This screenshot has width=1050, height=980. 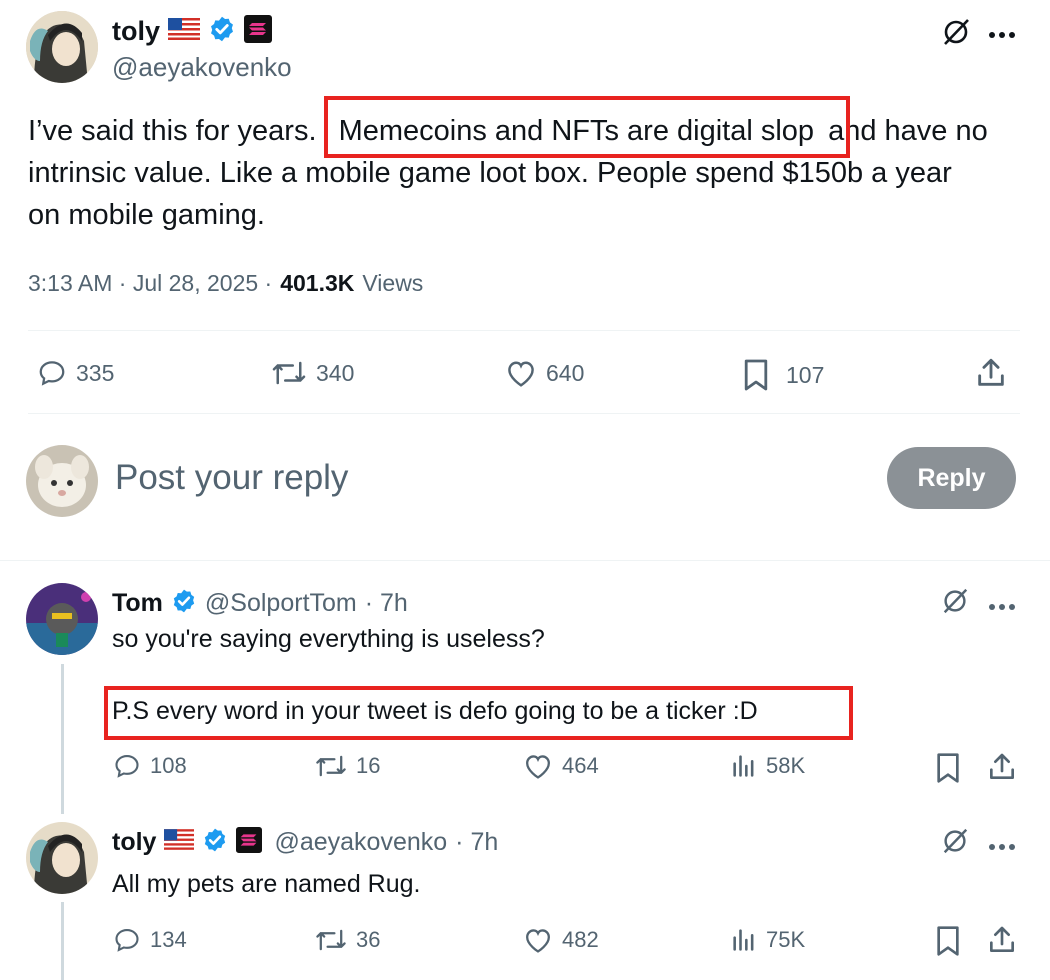 What do you see at coordinates (95, 372) in the screenshot?
I see `reply-count: 335` at bounding box center [95, 372].